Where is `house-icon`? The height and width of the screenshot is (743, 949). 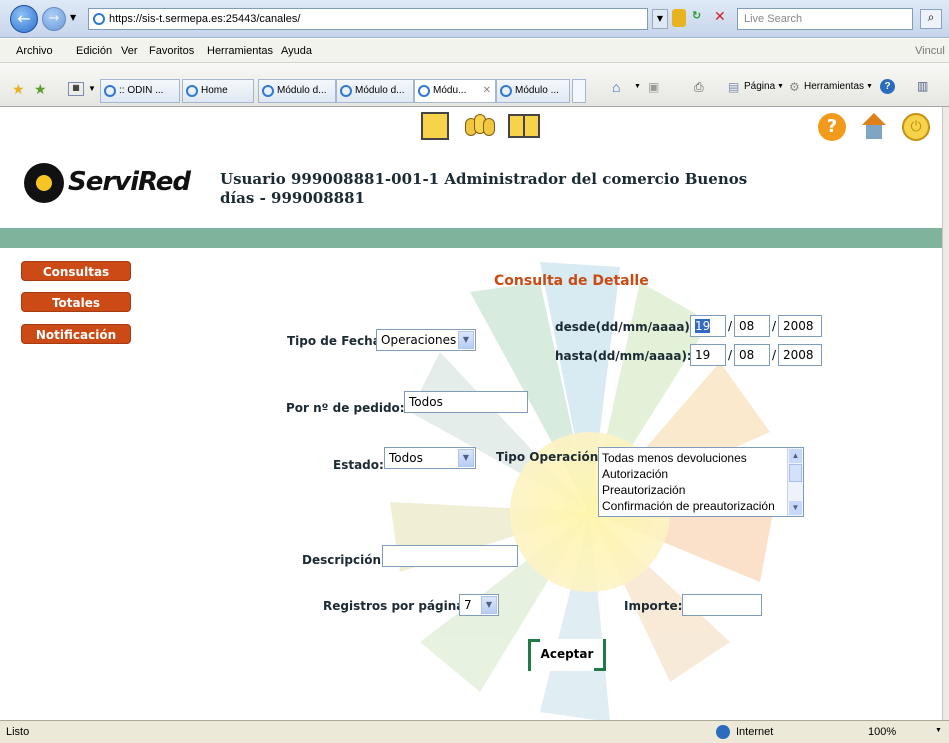
house-icon is located at coordinates (874, 127).